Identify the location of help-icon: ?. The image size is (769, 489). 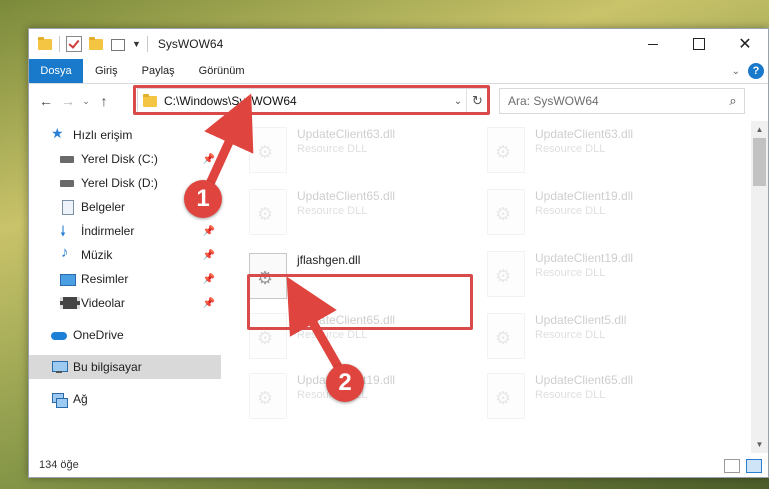
(756, 71).